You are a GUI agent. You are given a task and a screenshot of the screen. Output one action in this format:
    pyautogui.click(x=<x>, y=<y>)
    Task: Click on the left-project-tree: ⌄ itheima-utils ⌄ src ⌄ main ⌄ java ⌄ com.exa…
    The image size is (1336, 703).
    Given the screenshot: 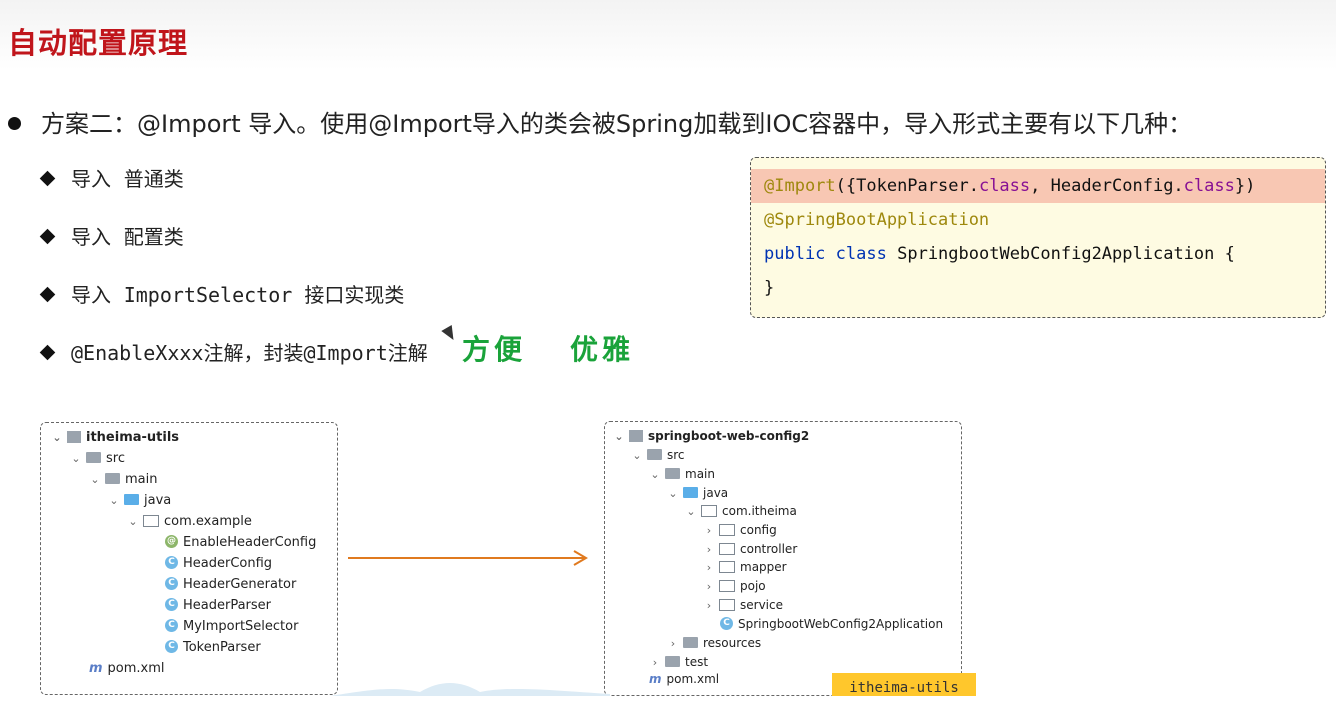 What is the action you would take?
    pyautogui.click(x=189, y=558)
    